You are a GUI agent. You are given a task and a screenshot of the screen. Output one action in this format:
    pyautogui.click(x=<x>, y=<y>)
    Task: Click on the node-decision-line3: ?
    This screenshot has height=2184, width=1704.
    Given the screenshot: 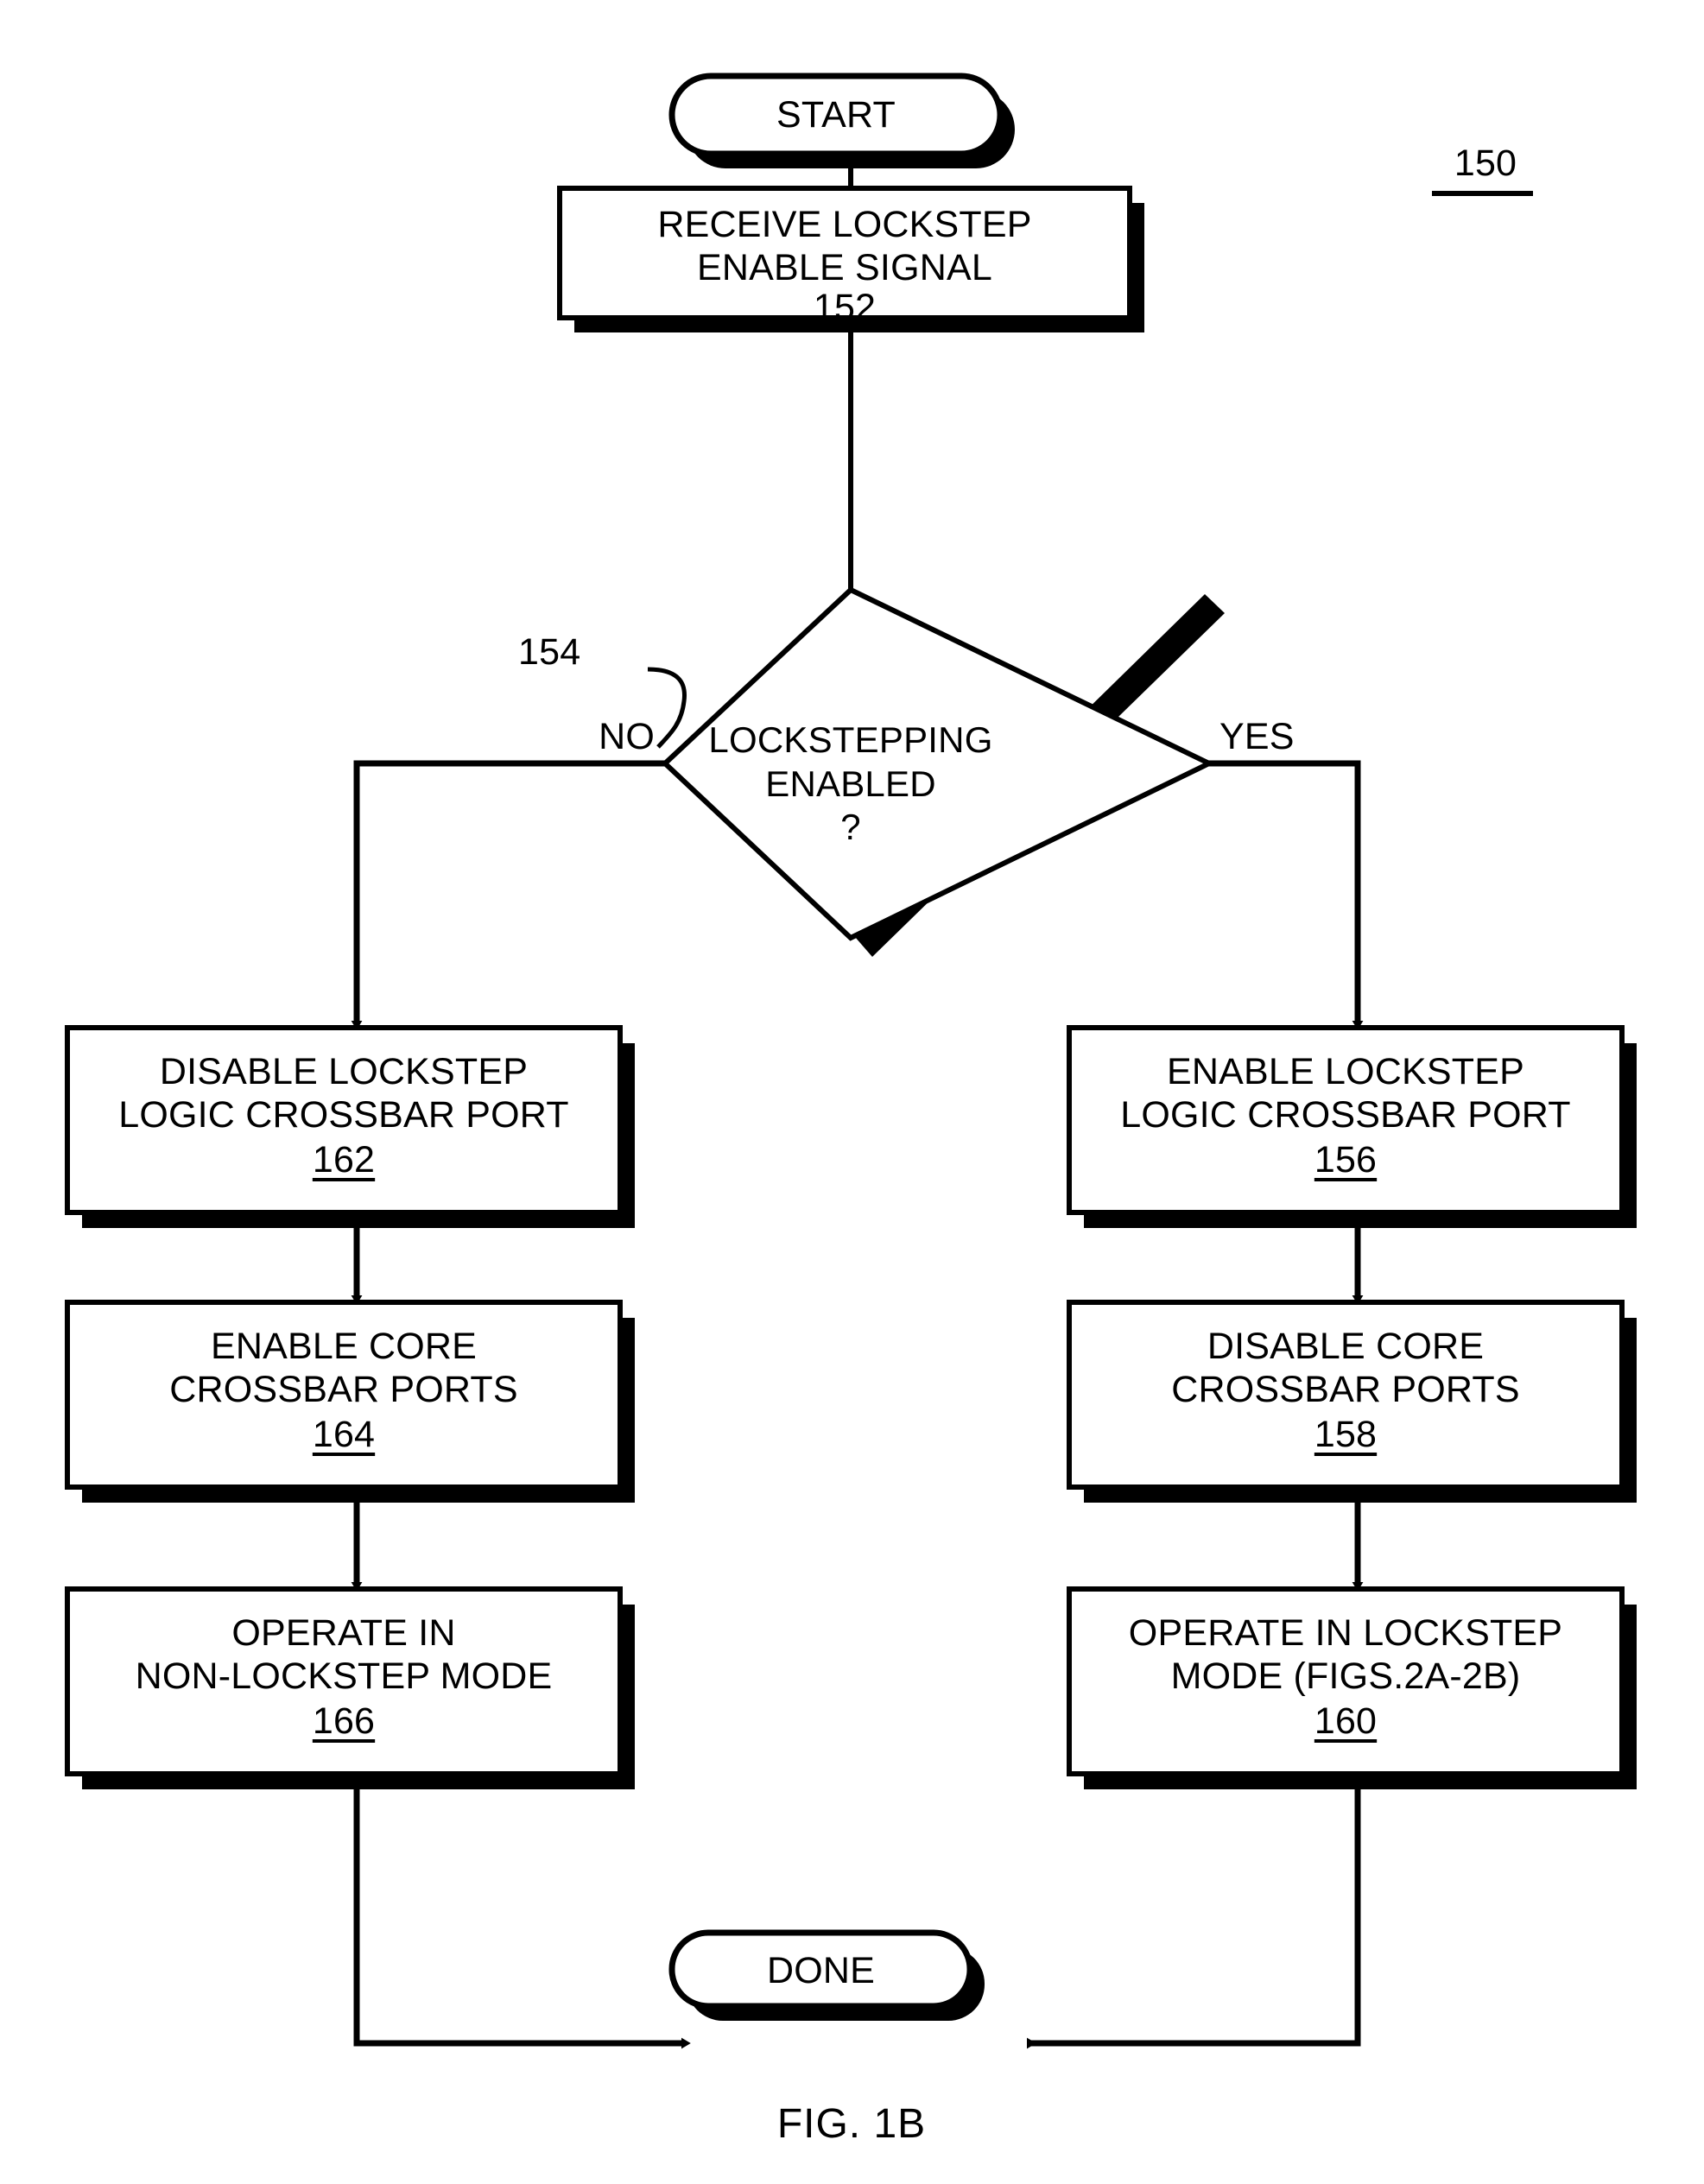 What is the action you would take?
    pyautogui.click(x=850, y=827)
    